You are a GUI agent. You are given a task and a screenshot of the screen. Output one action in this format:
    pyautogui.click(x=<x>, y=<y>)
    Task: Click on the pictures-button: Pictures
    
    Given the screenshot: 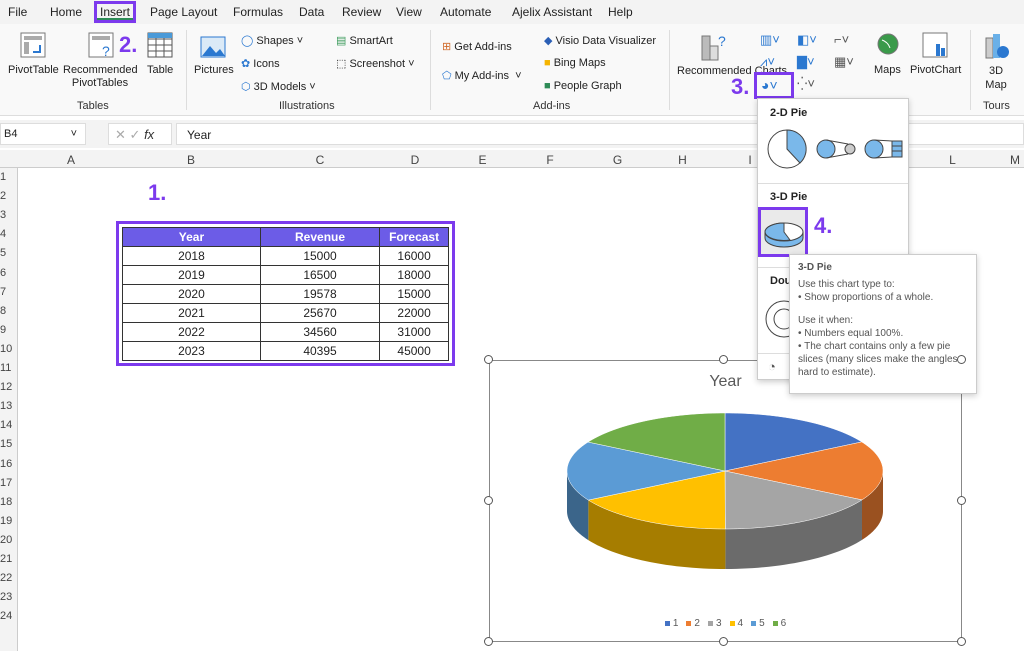 What is the action you would take?
    pyautogui.click(x=214, y=70)
    